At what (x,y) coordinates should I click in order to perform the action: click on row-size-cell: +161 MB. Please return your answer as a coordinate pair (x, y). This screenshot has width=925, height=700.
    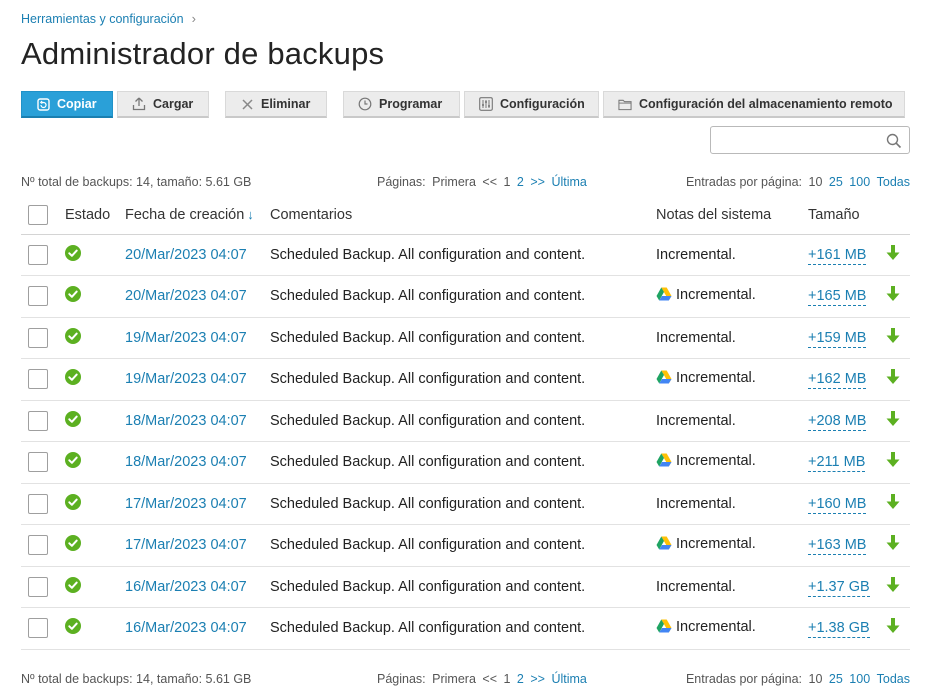
    Looking at the image, I should click on (843, 255).